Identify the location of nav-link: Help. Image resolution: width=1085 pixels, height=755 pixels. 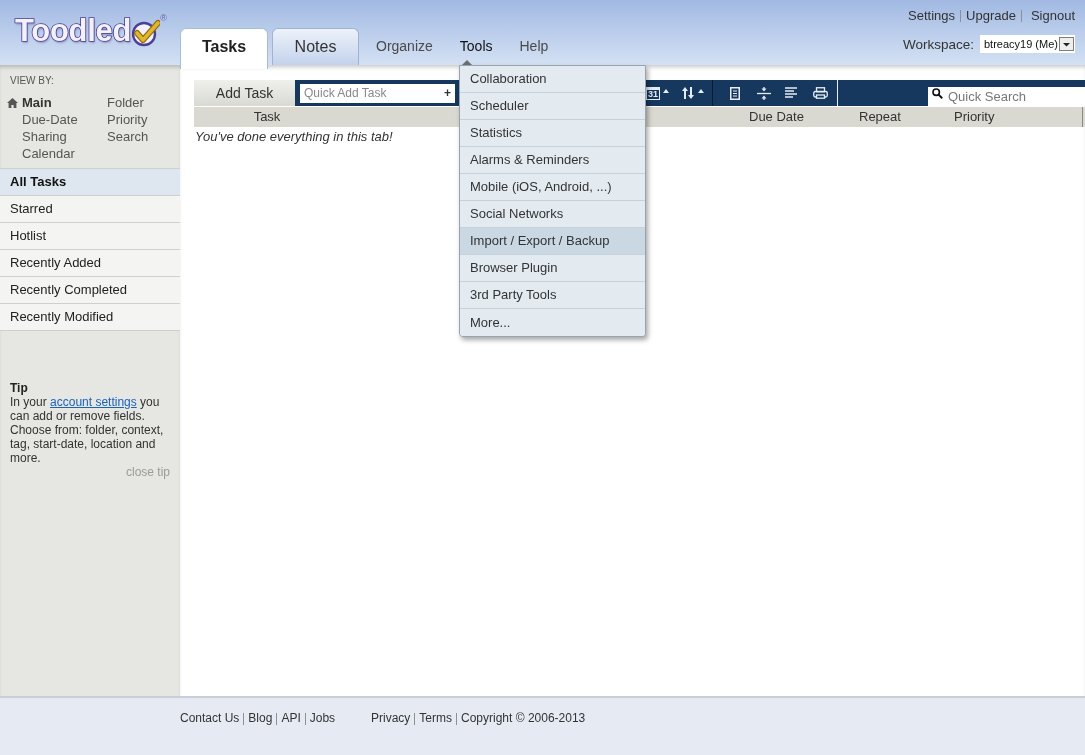
(534, 46).